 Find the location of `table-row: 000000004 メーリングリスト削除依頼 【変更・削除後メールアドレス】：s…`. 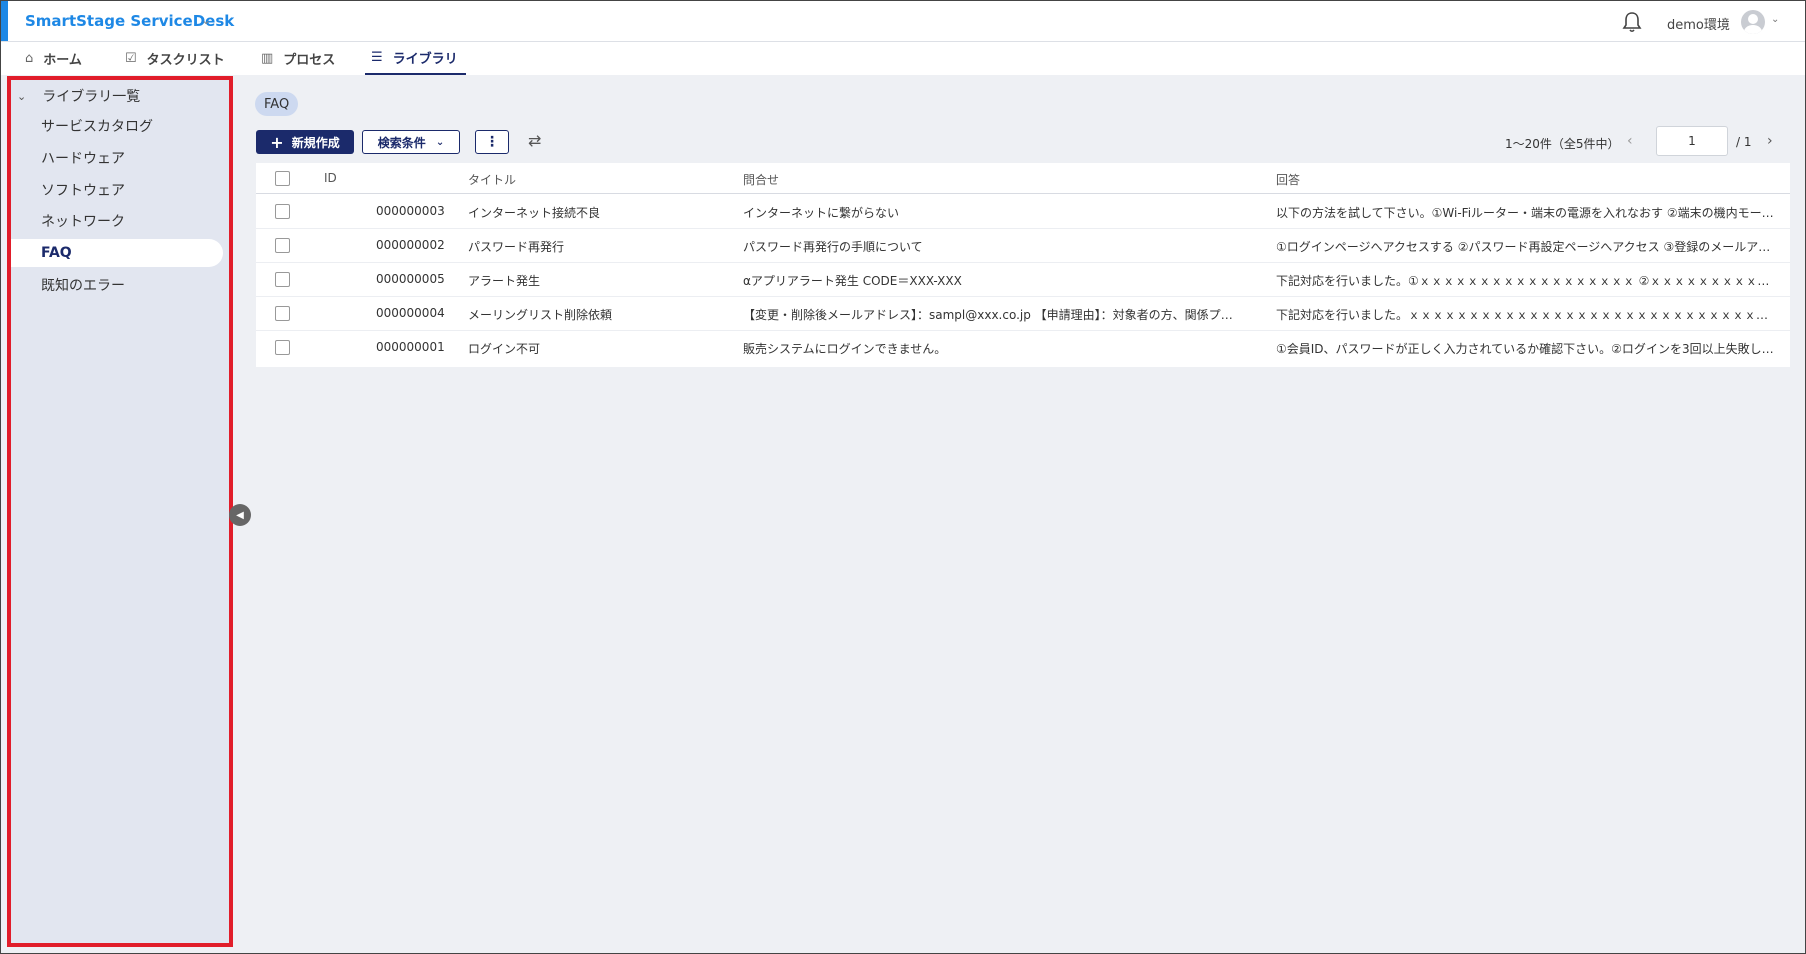

table-row: 000000004 メーリングリスト削除依頼 【変更・削除後メールアドレス】：s… is located at coordinates (1023, 313).